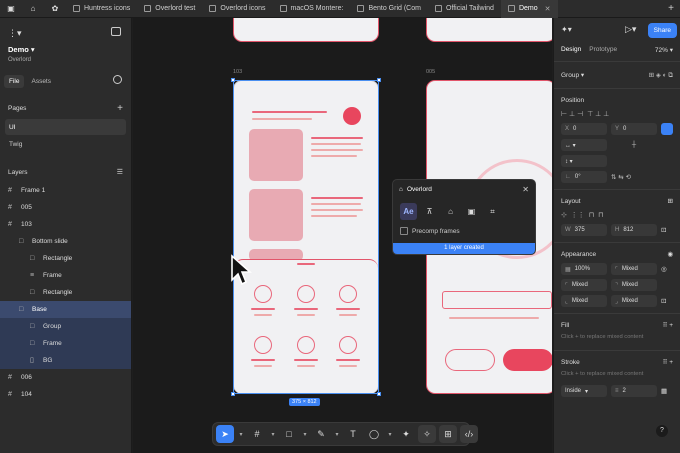 The image size is (680, 453). Describe the element at coordinates (662, 431) in the screenshot. I see `help-icon: ?` at that location.